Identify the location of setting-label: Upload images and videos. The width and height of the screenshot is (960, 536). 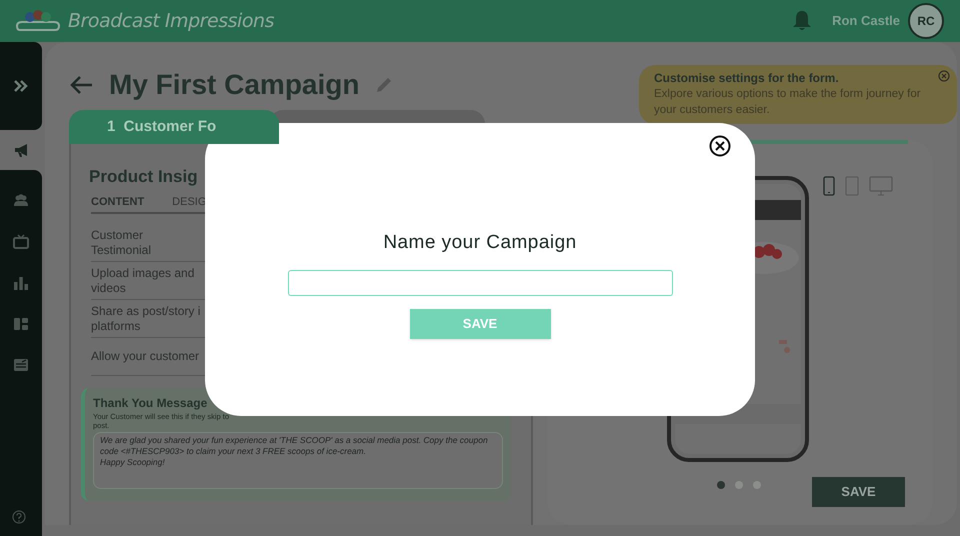
(142, 281).